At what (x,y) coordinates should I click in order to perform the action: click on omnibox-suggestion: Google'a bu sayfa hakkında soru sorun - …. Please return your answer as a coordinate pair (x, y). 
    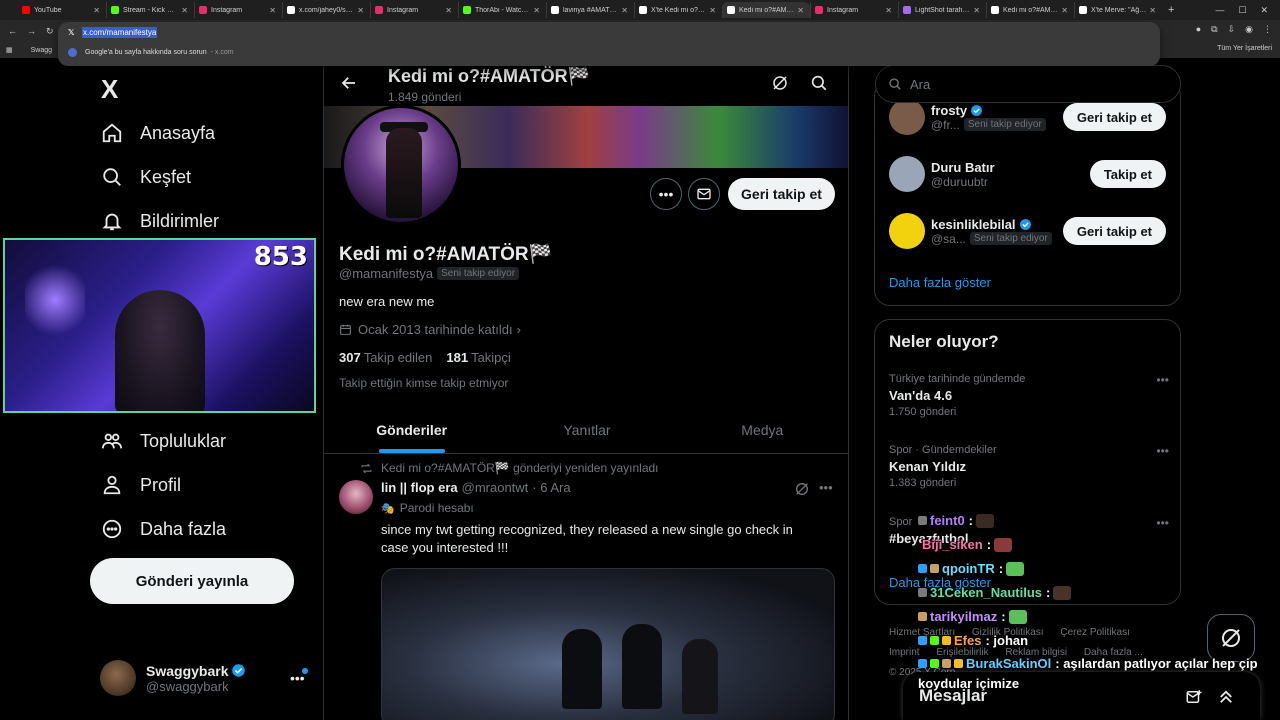
    Looking at the image, I should click on (151, 52).